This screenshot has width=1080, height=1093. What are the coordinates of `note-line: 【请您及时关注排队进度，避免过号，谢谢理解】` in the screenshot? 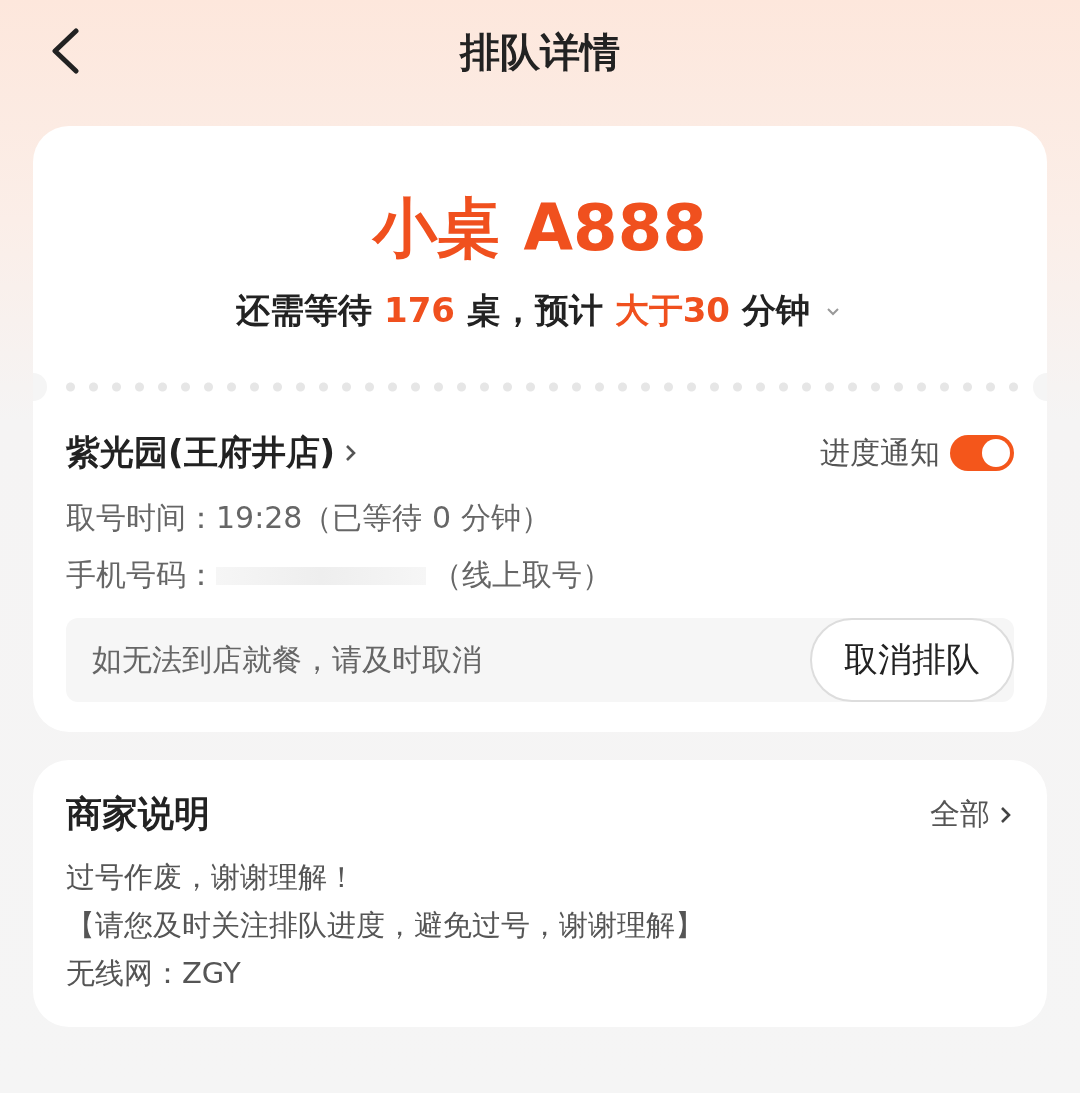 It's located at (385, 925).